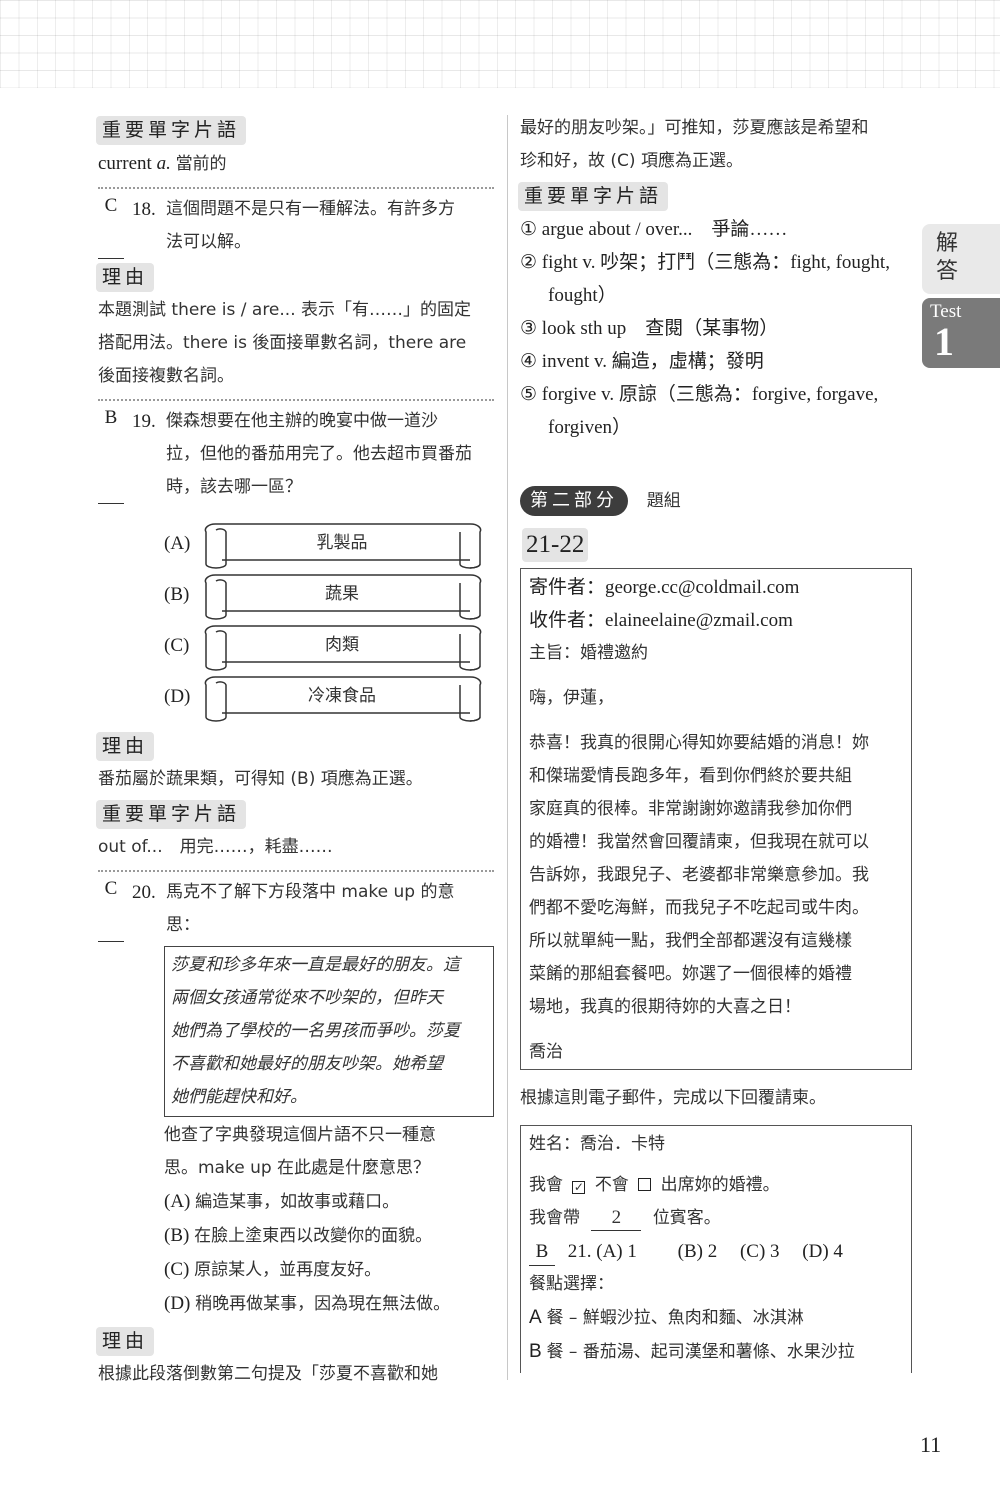  I want to click on answer-19: B, so click(111, 454).